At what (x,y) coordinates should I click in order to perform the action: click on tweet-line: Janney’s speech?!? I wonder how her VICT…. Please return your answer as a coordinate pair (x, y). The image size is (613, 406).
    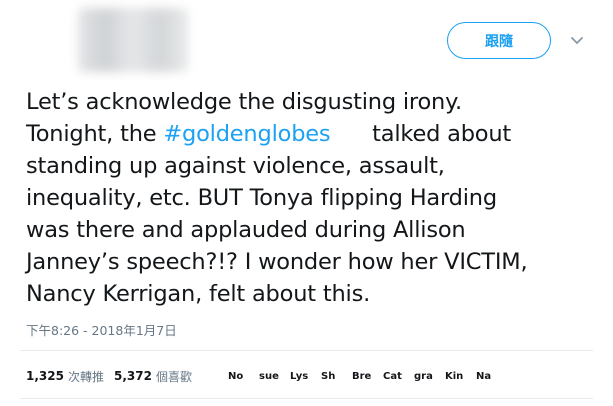
    Looking at the image, I should click on (277, 262).